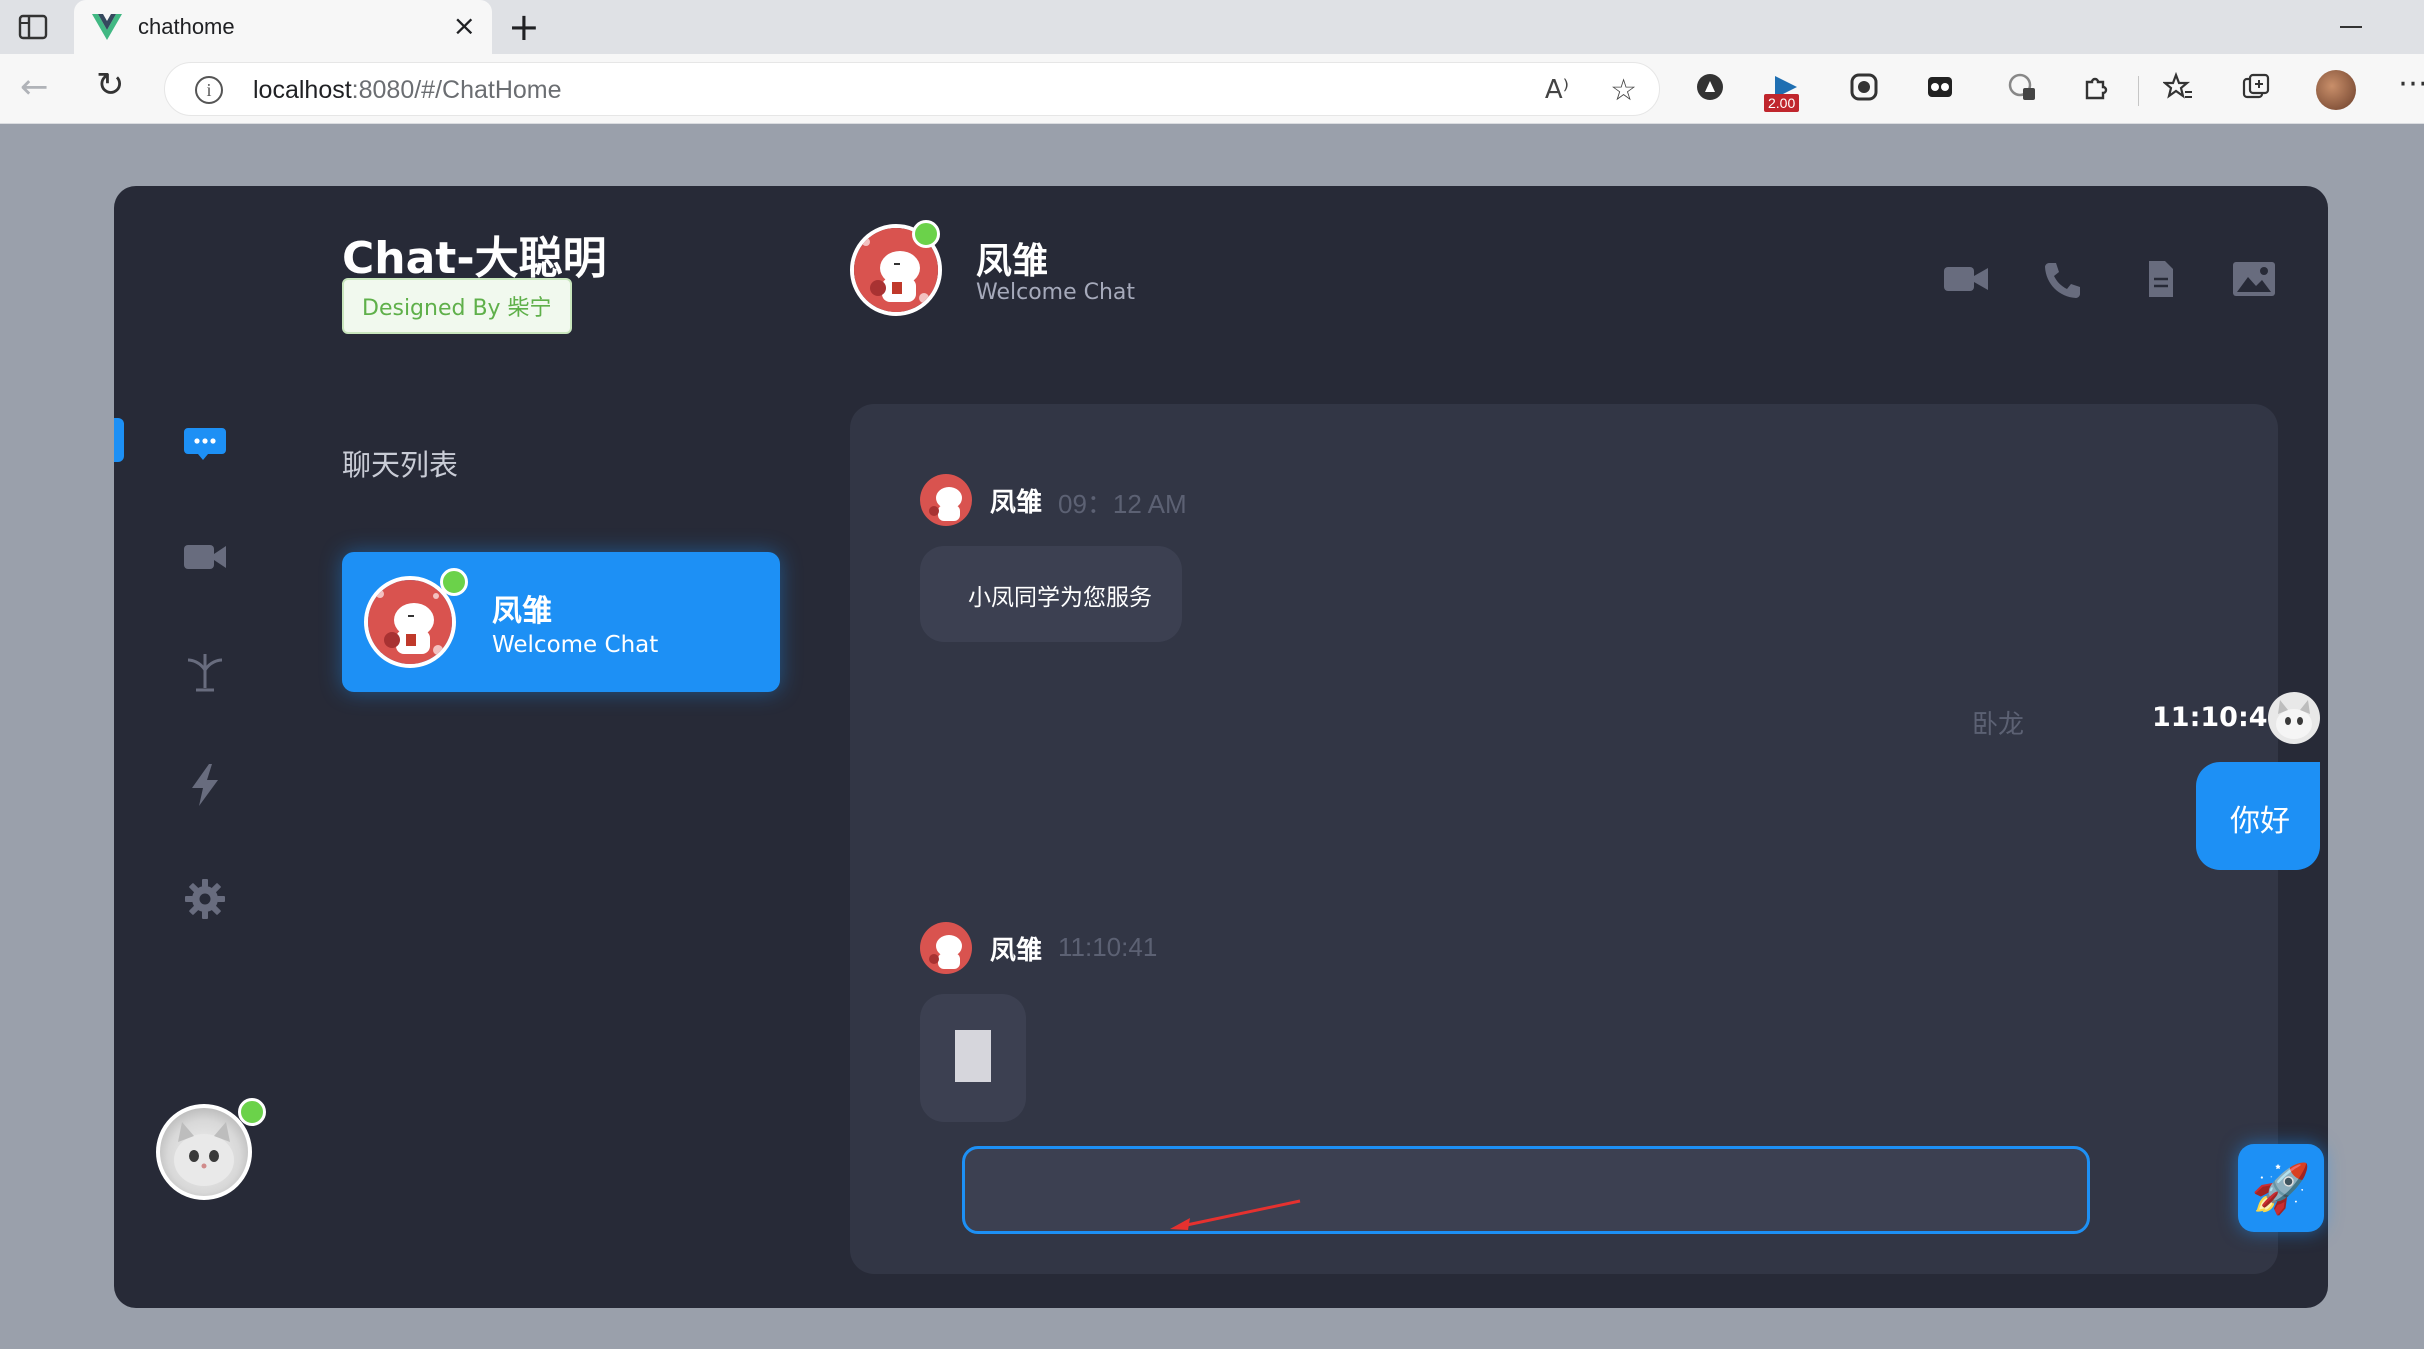 The height and width of the screenshot is (1349, 2424). Describe the element at coordinates (926, 234) in the screenshot. I see `conversation-online-dot` at that location.